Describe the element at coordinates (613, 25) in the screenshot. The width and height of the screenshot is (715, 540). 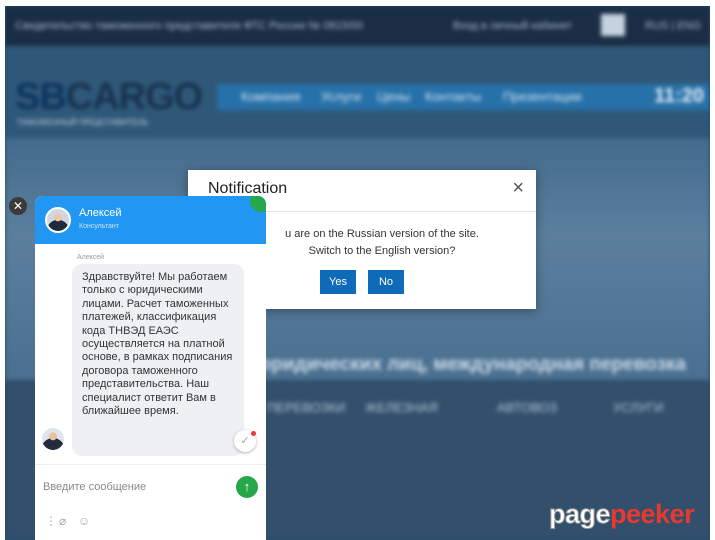
I see `login-icon` at that location.